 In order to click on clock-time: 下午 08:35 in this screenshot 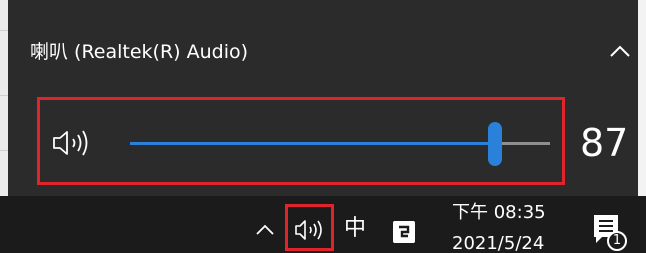, I will do `click(499, 213)`.